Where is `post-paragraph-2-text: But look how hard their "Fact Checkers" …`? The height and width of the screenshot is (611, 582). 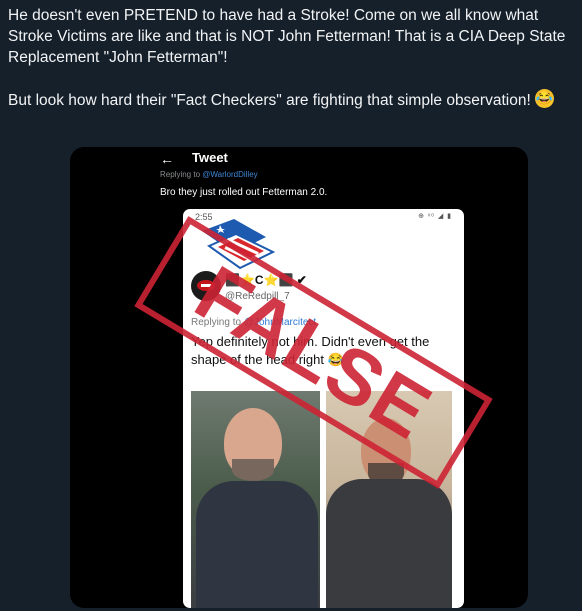 post-paragraph-2-text: But look how hard their "Fact Checkers" … is located at coordinates (269, 100).